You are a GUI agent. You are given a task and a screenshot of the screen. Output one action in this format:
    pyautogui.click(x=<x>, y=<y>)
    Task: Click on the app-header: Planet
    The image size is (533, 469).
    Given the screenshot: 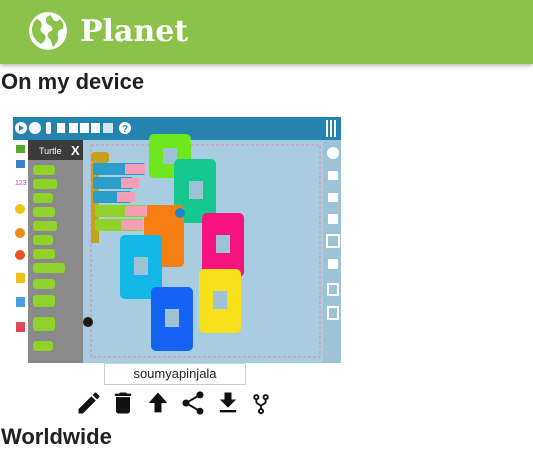 What is the action you would take?
    pyautogui.click(x=266, y=32)
    